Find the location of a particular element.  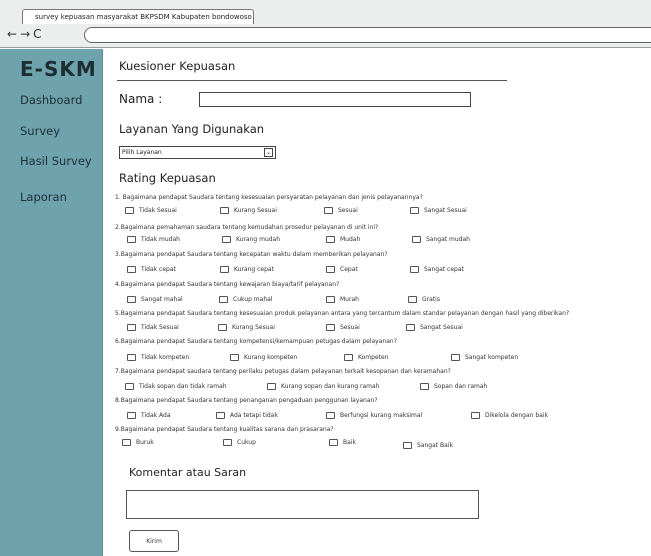

back-arrow-icon: ← is located at coordinates (13, 34).